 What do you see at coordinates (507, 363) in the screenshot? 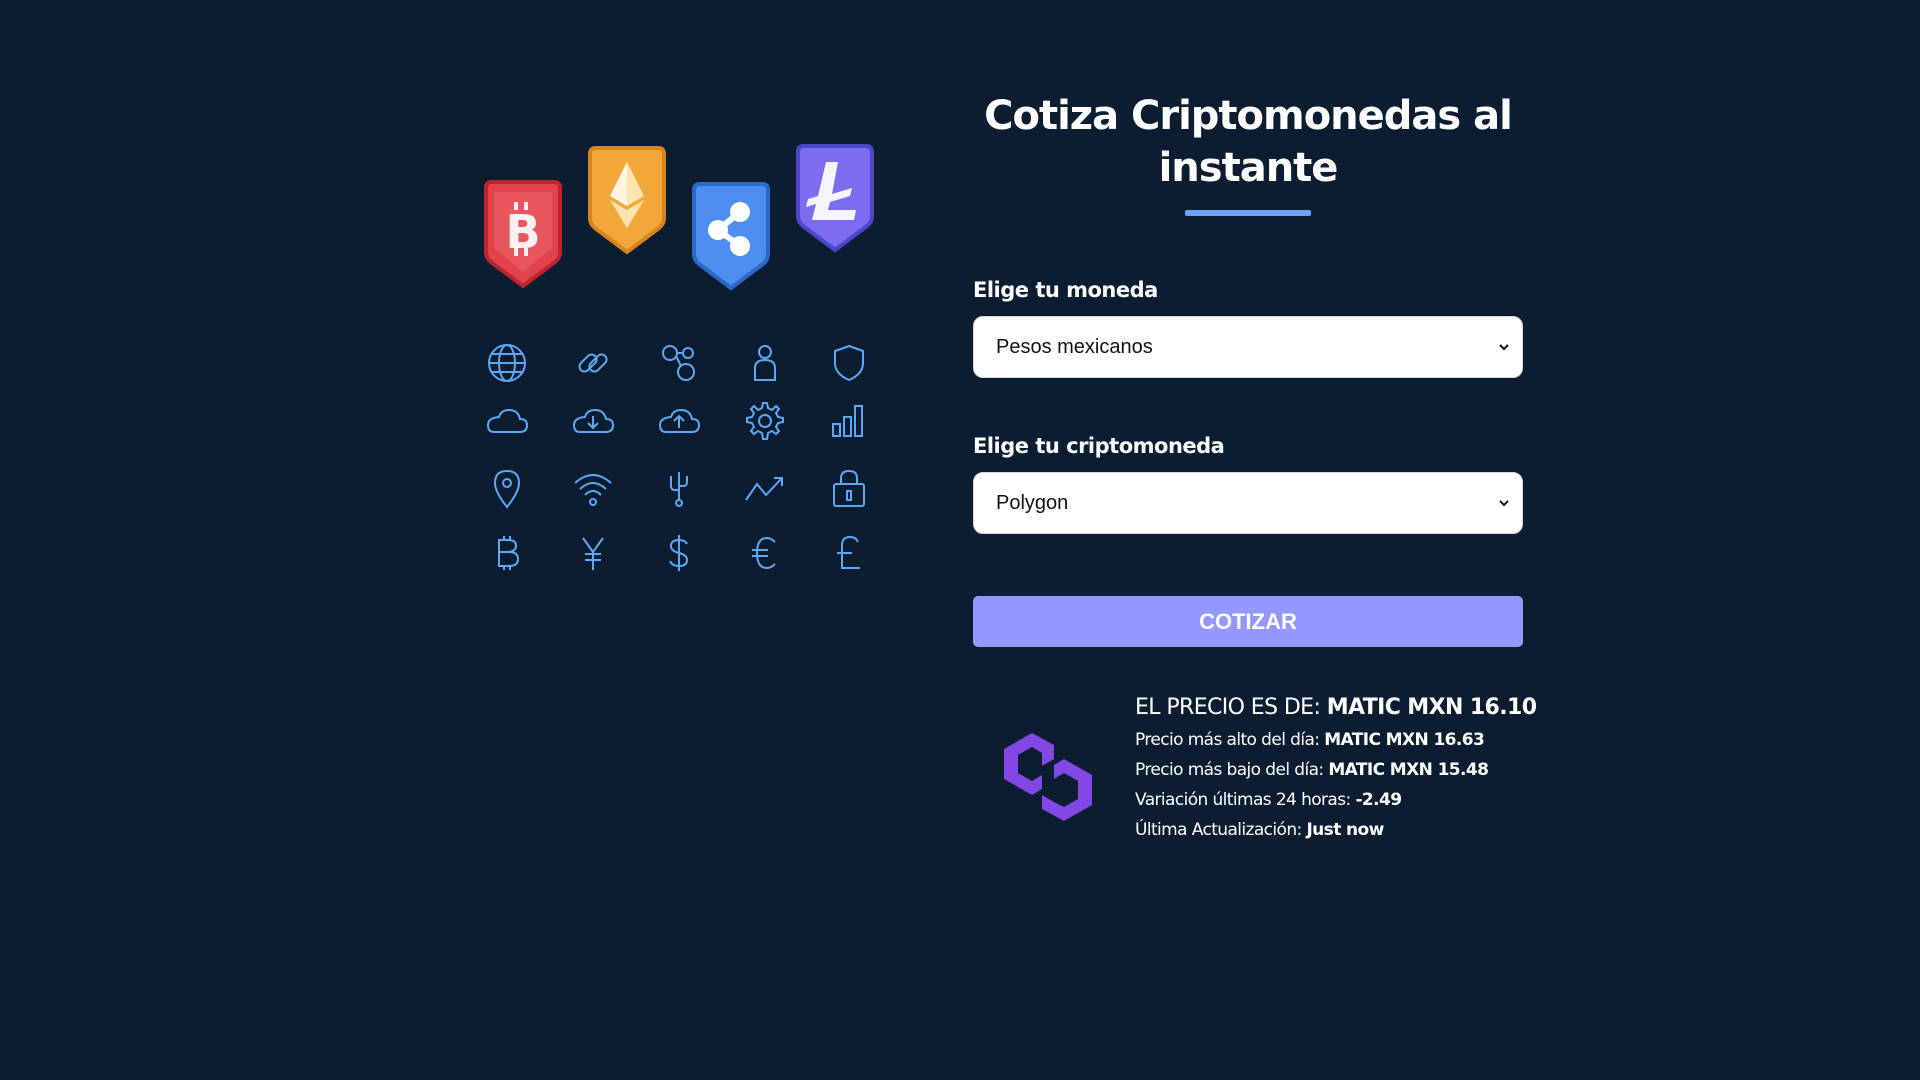
I see `globe-icon` at bounding box center [507, 363].